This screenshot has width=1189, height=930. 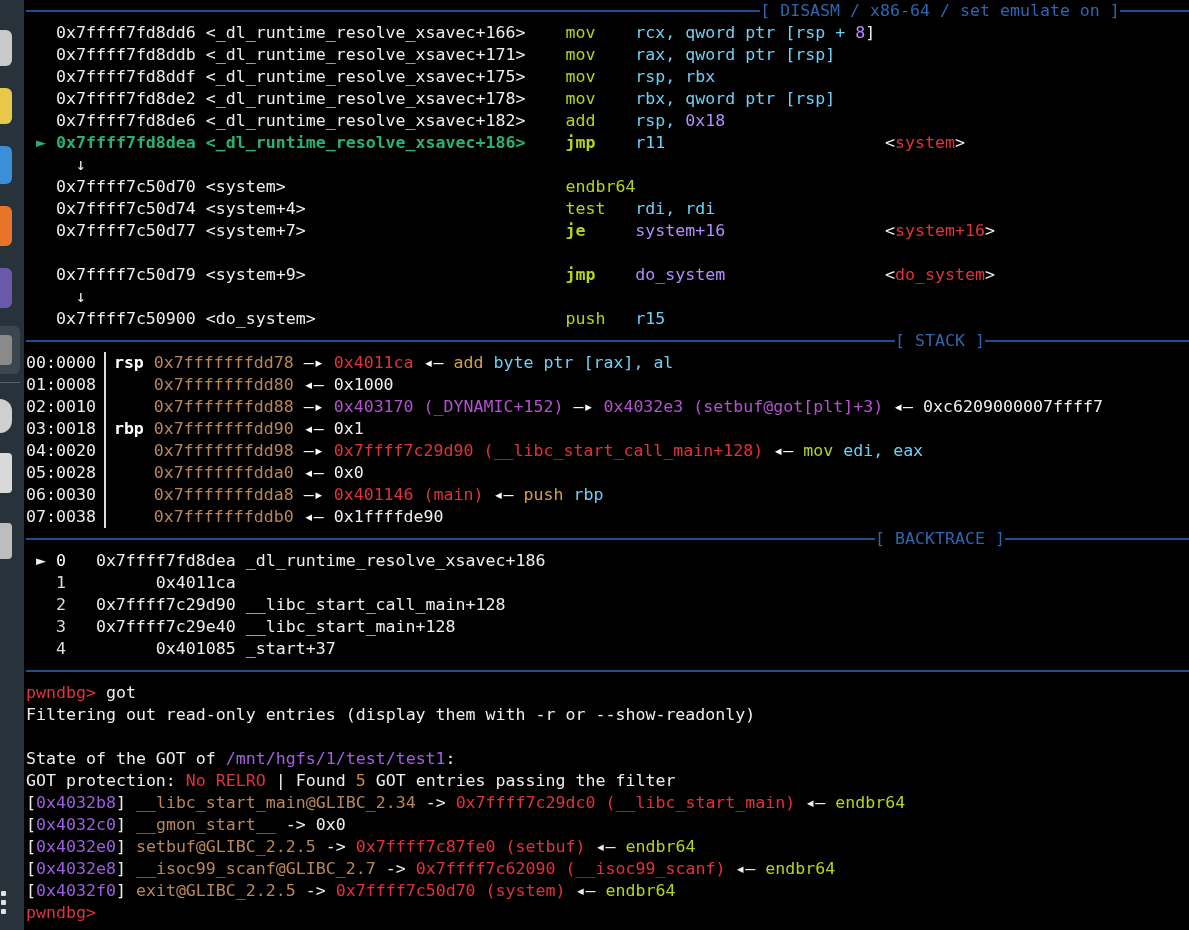 I want to click on symbol-label: <system+9>, so click(x=255, y=274).